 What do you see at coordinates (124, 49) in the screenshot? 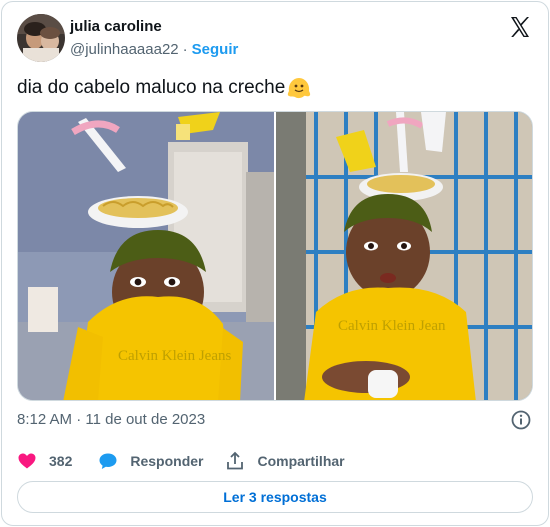
I see `author-handle: @julinhaaaaa22` at bounding box center [124, 49].